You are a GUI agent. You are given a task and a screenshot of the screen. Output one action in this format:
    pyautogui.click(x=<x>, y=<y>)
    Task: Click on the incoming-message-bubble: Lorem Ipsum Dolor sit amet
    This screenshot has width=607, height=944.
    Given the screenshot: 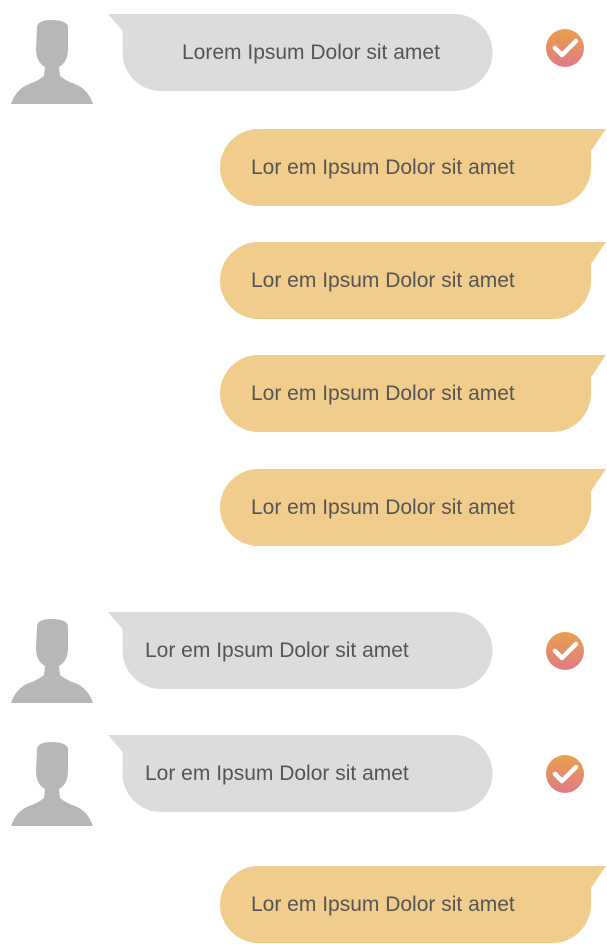 What is the action you would take?
    pyautogui.click(x=299, y=52)
    